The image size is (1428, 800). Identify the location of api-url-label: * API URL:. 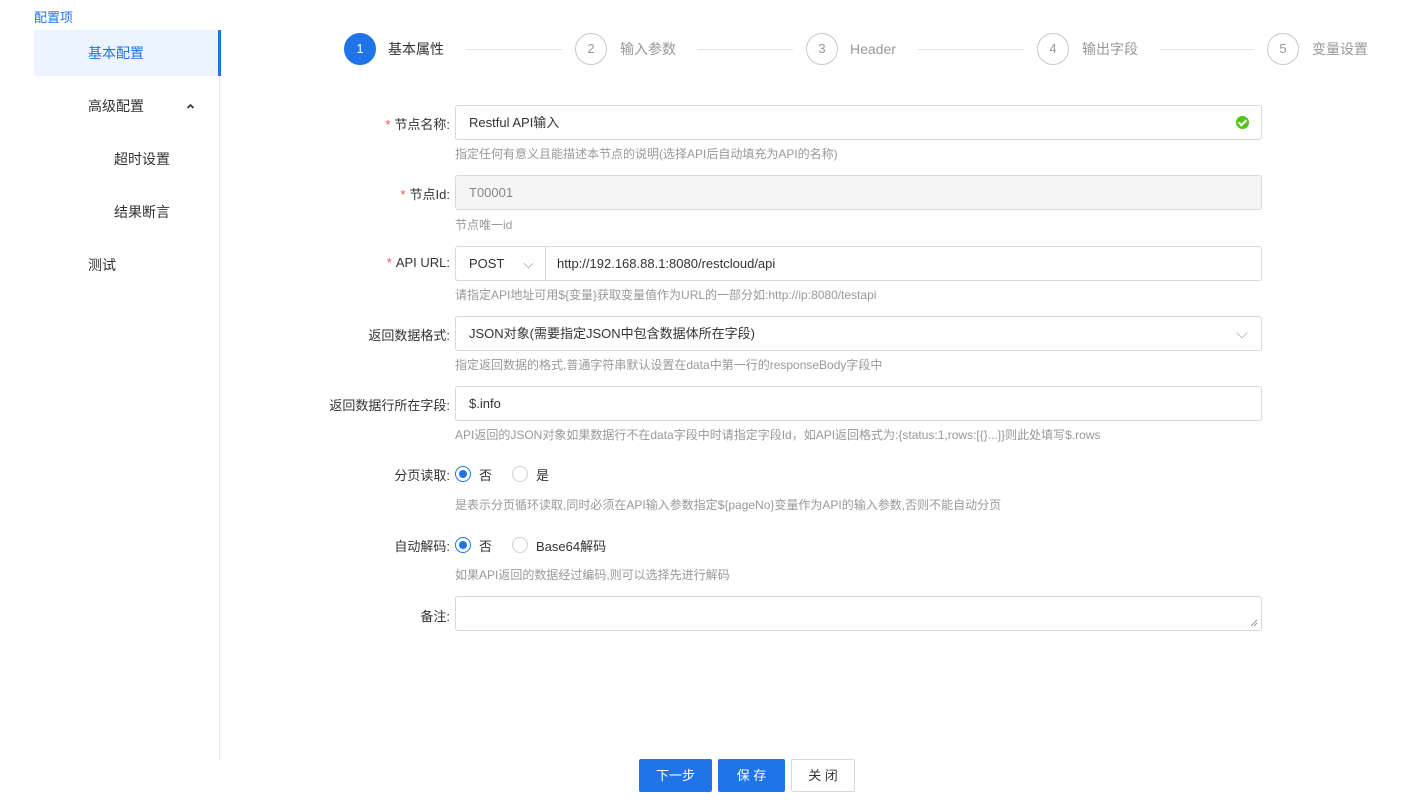
(418, 262).